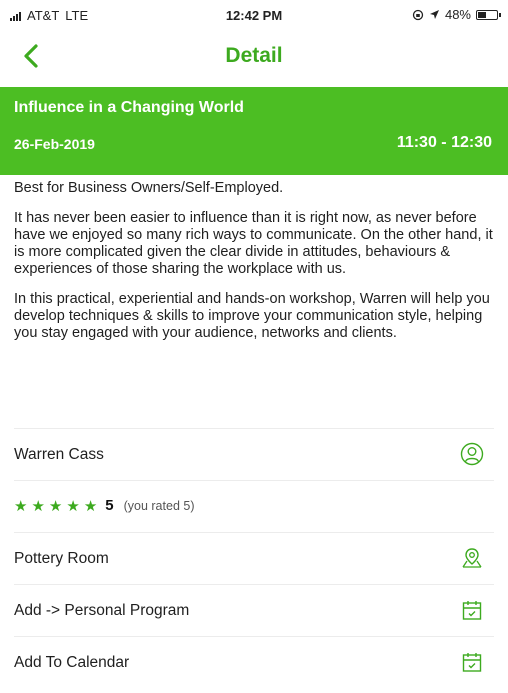 Image resolution: width=508 pixels, height=693 pixels. What do you see at coordinates (254, 454) in the screenshot?
I see `speaker-row: Warren Cass` at bounding box center [254, 454].